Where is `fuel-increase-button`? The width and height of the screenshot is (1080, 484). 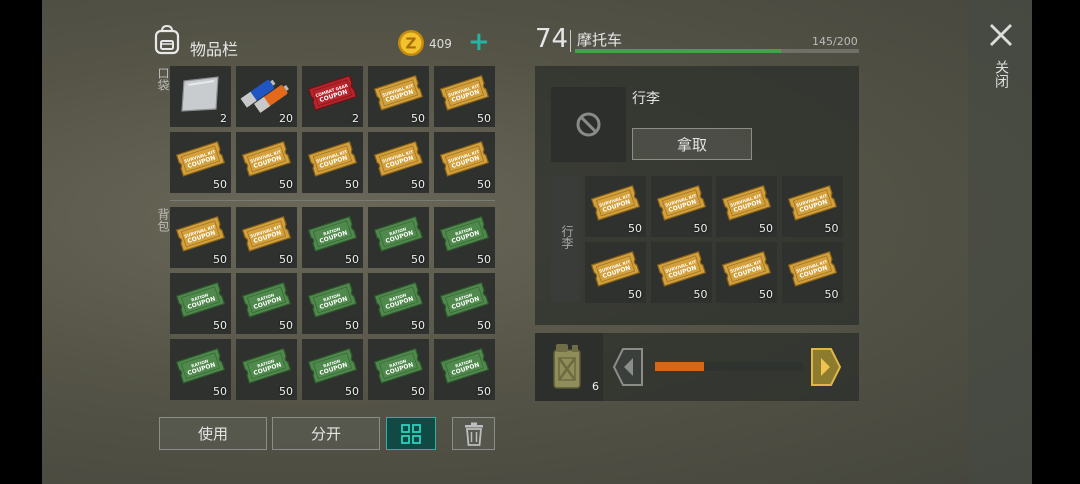
fuel-increase-button is located at coordinates (826, 367).